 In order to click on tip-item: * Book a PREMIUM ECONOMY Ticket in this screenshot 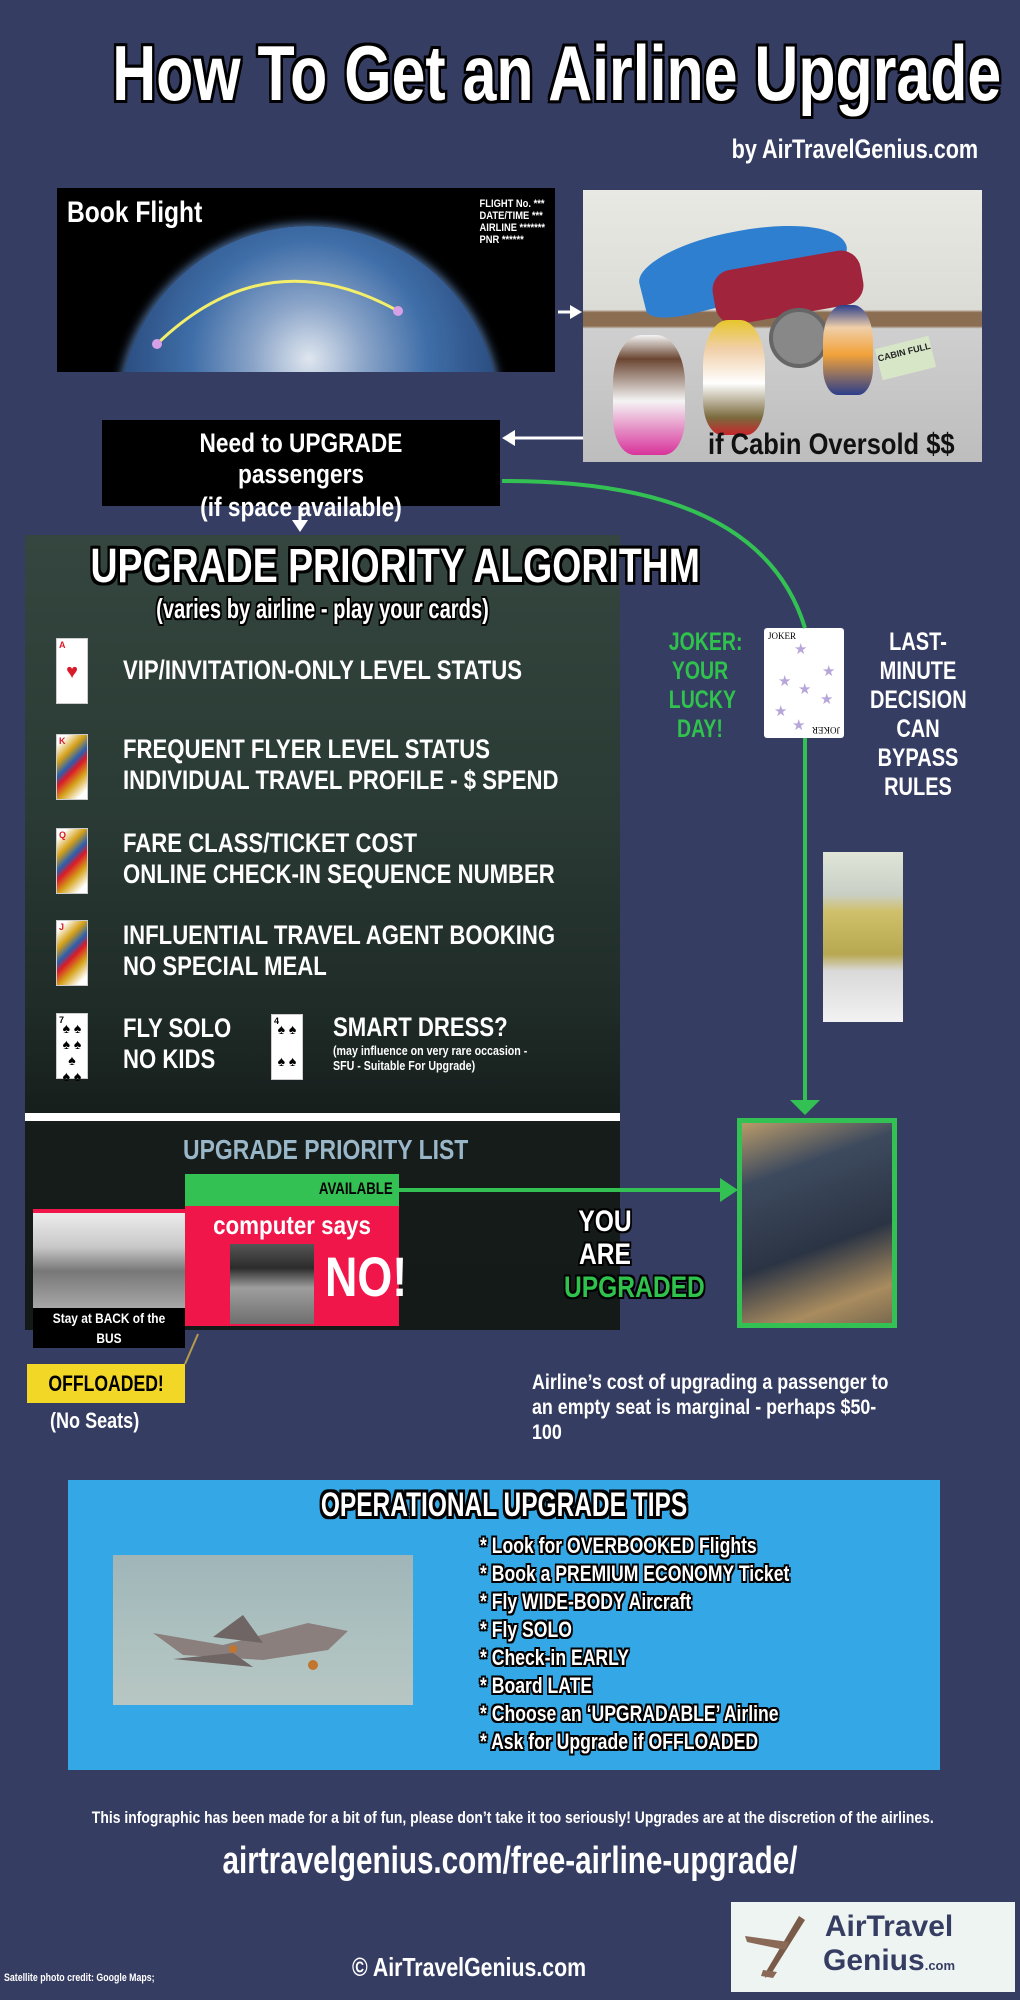, I will do `click(635, 1573)`.